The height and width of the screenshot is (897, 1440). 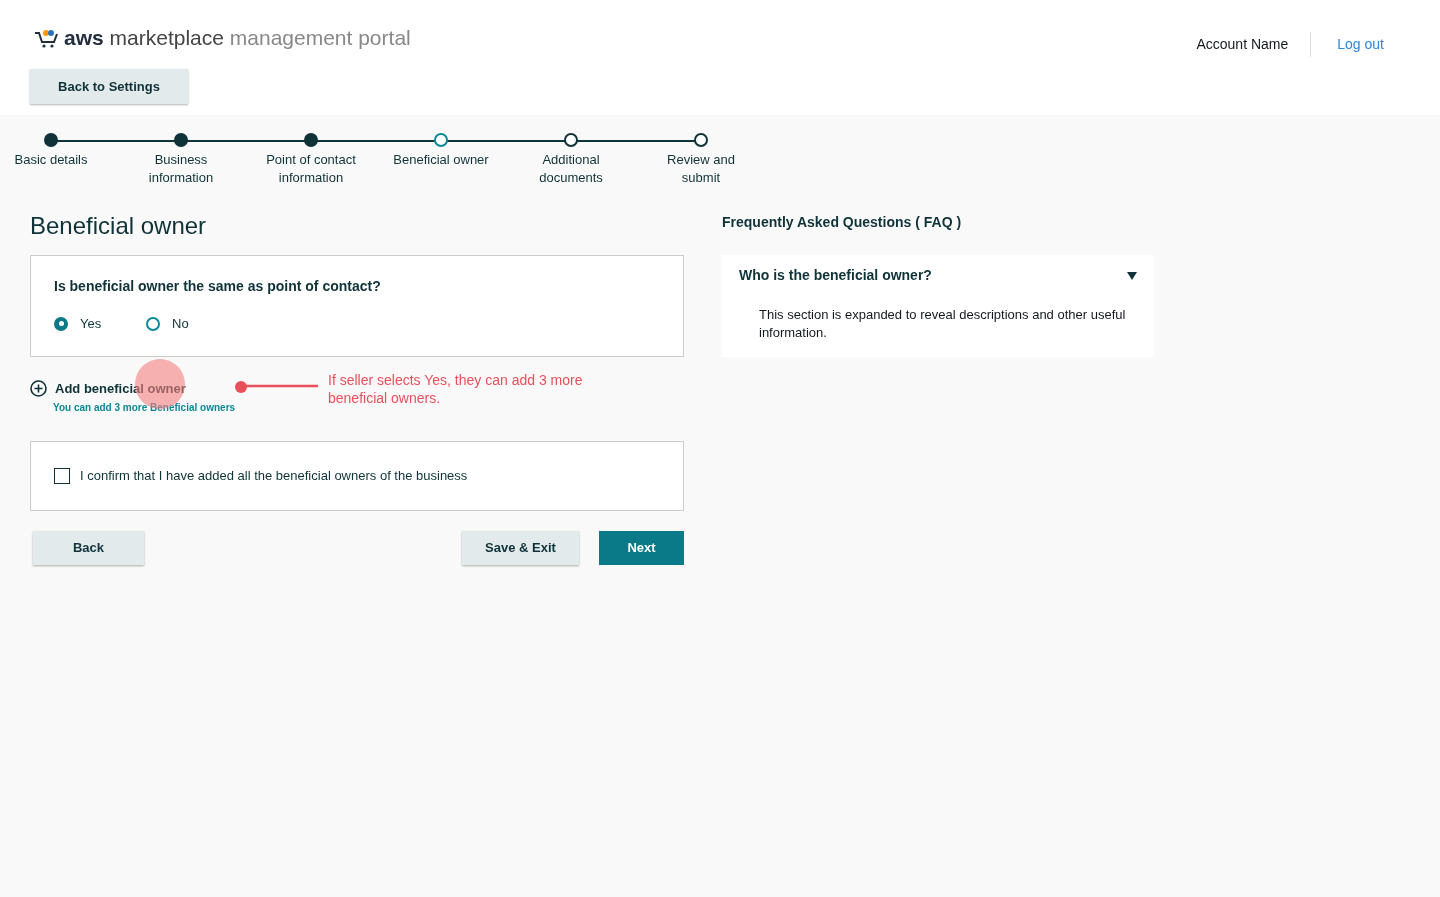 What do you see at coordinates (520, 547) in the screenshot?
I see `save-exit-button: Save & Exit` at bounding box center [520, 547].